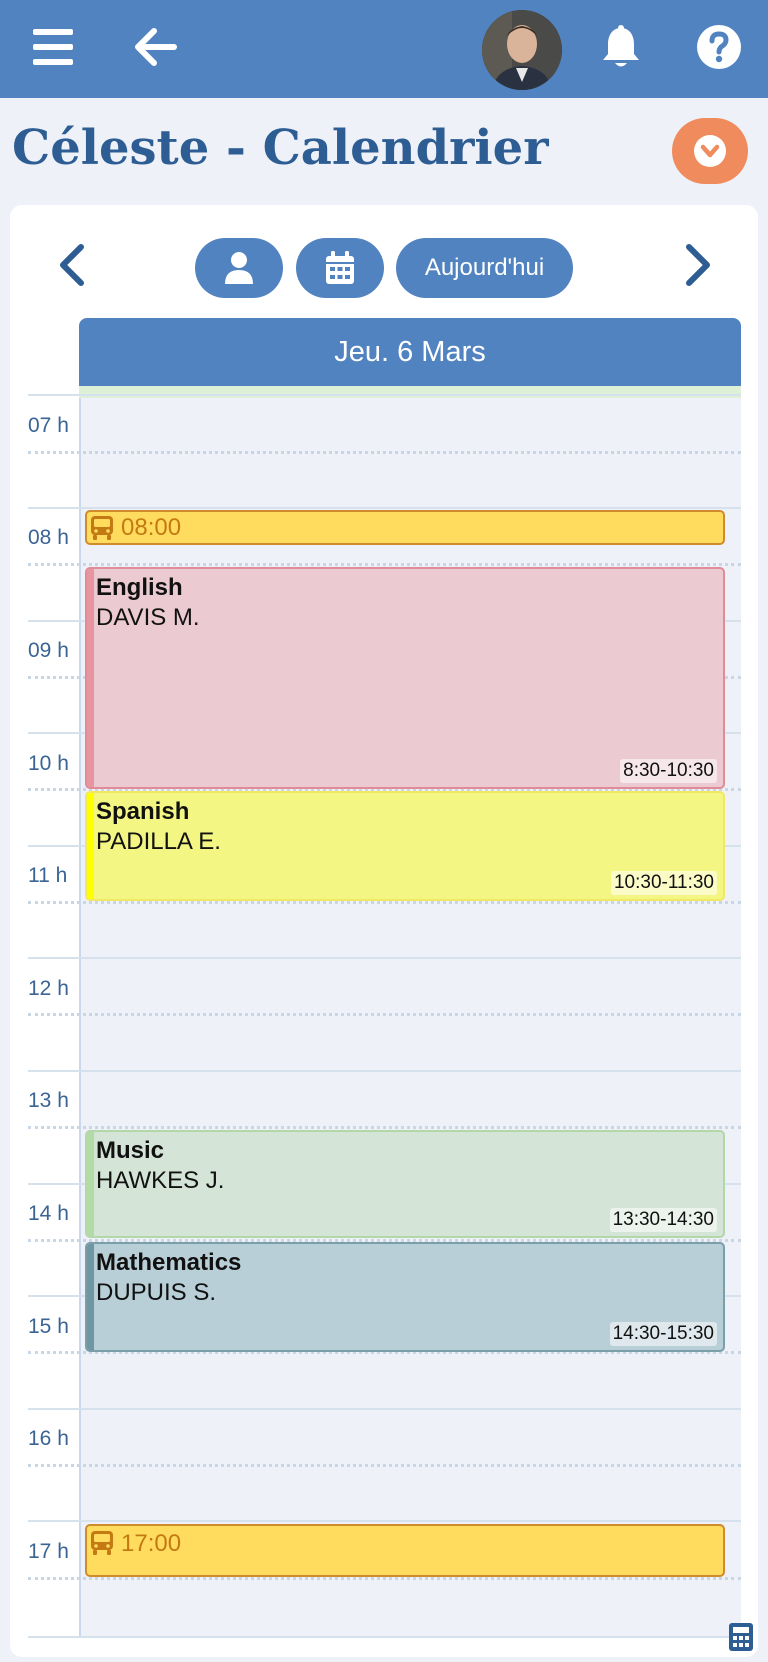 The image size is (768, 1662). I want to click on lesson-subject: Mathematics, so click(169, 1262).